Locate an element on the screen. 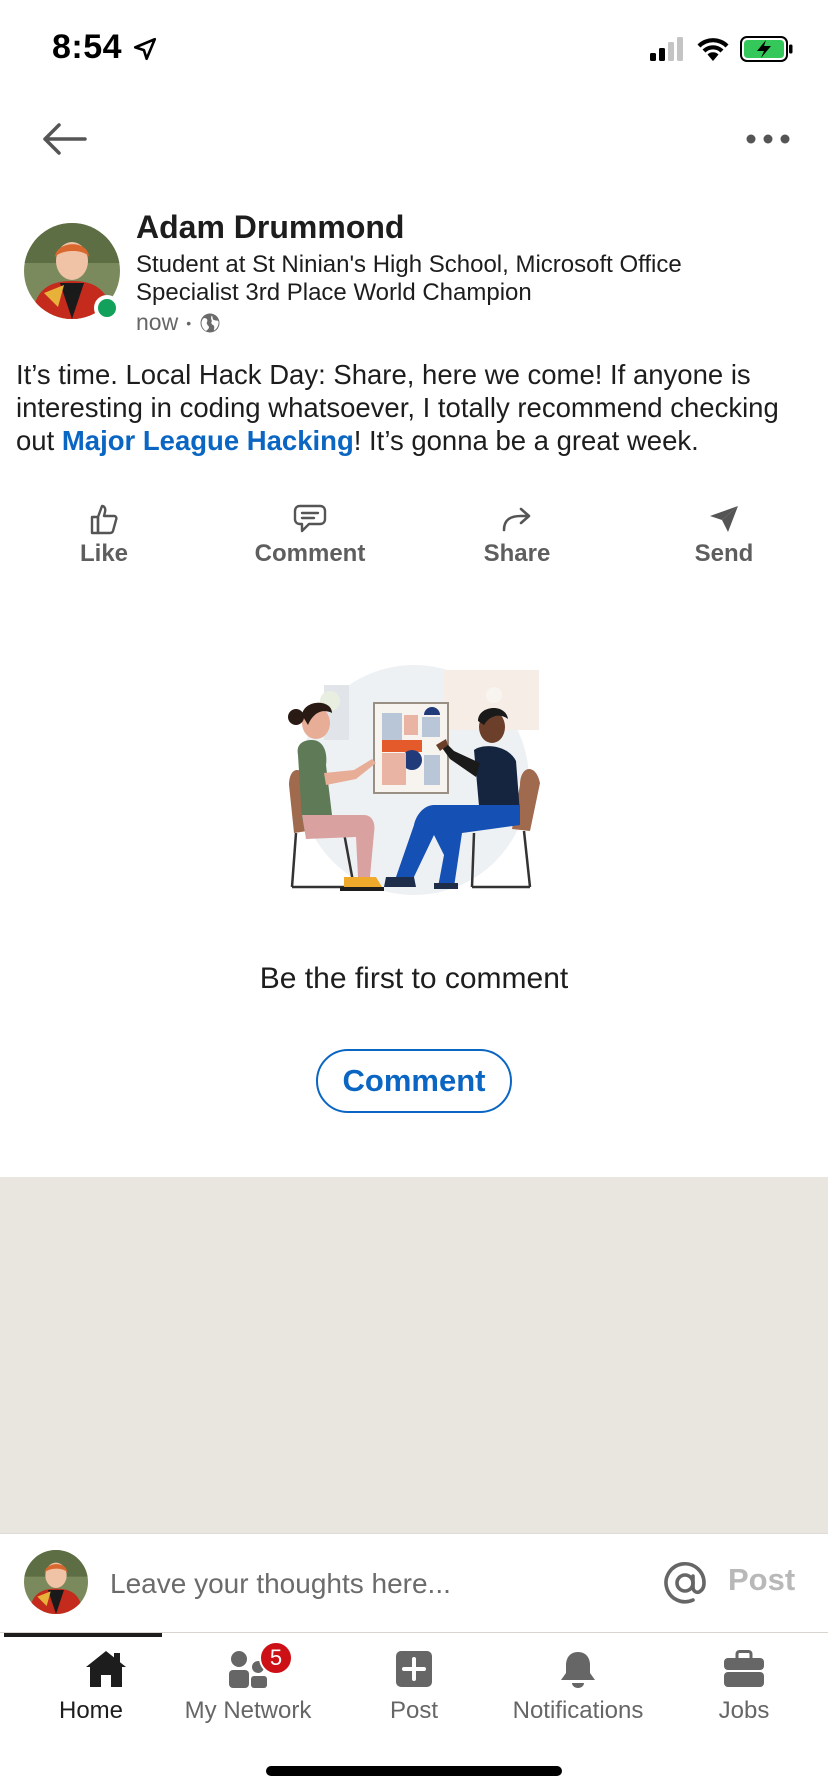 The image size is (828, 1792). paper-plane-icon is located at coordinates (724, 519).